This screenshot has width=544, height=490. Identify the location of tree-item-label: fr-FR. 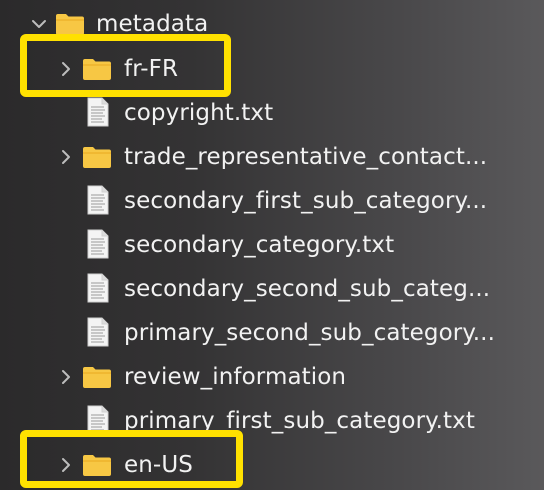
(151, 69).